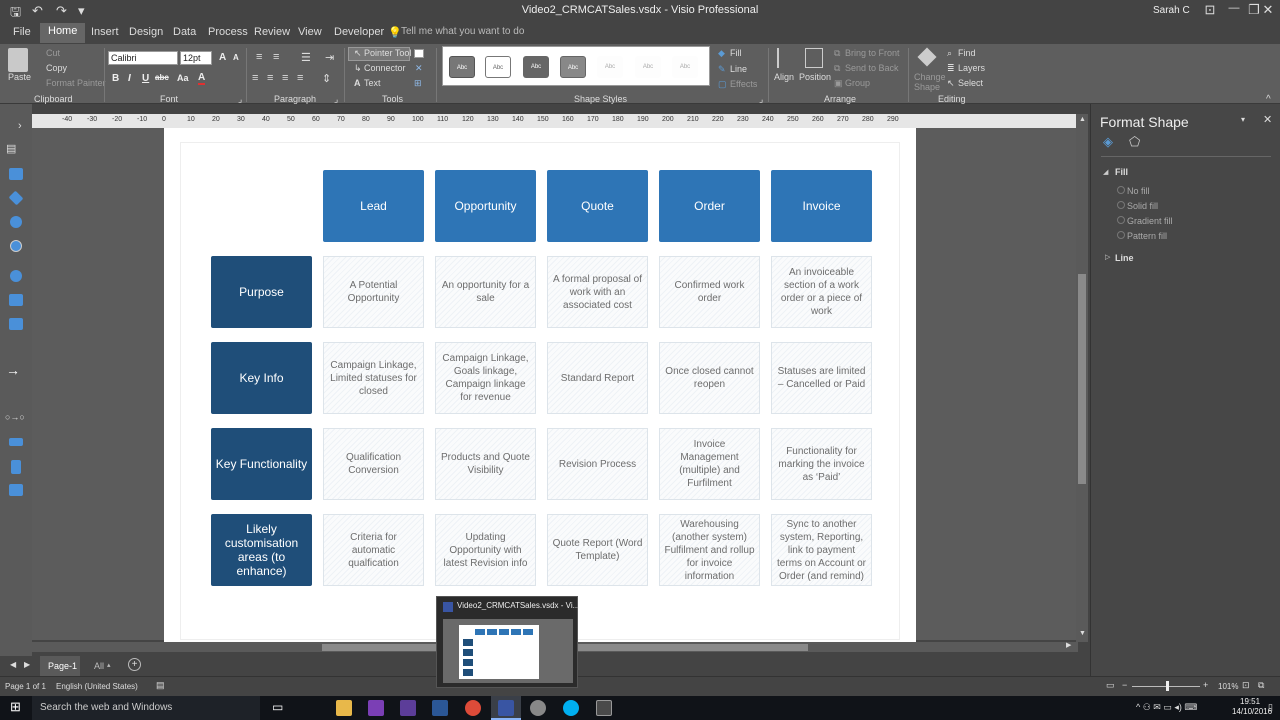 This screenshot has height=720, width=1280. Describe the element at coordinates (20, 126) in the screenshot. I see `expand-shapes-icon: ›` at that location.